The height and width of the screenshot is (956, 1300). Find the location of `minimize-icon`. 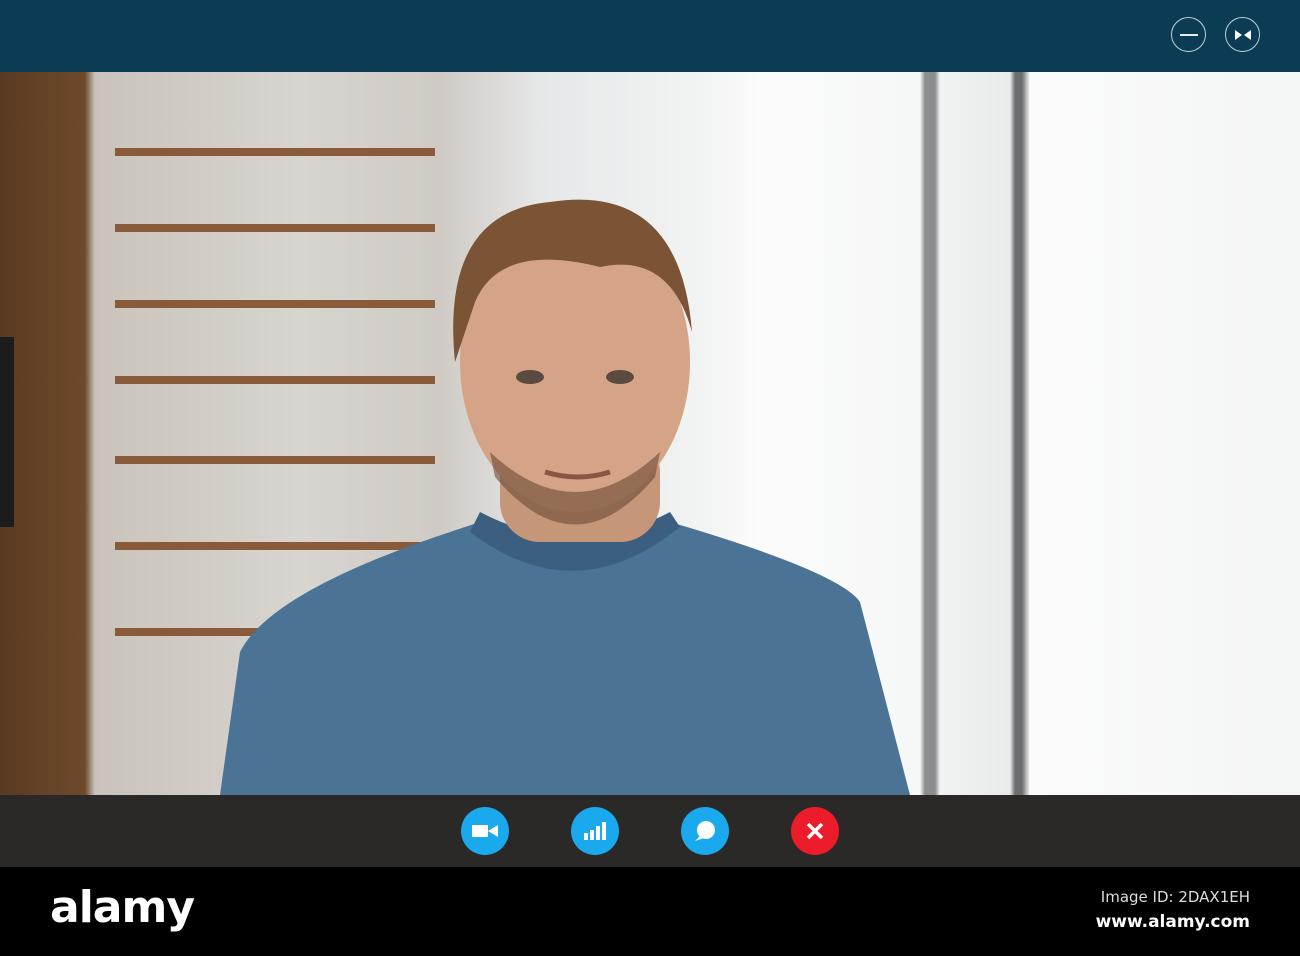

minimize-icon is located at coordinates (1188, 34).